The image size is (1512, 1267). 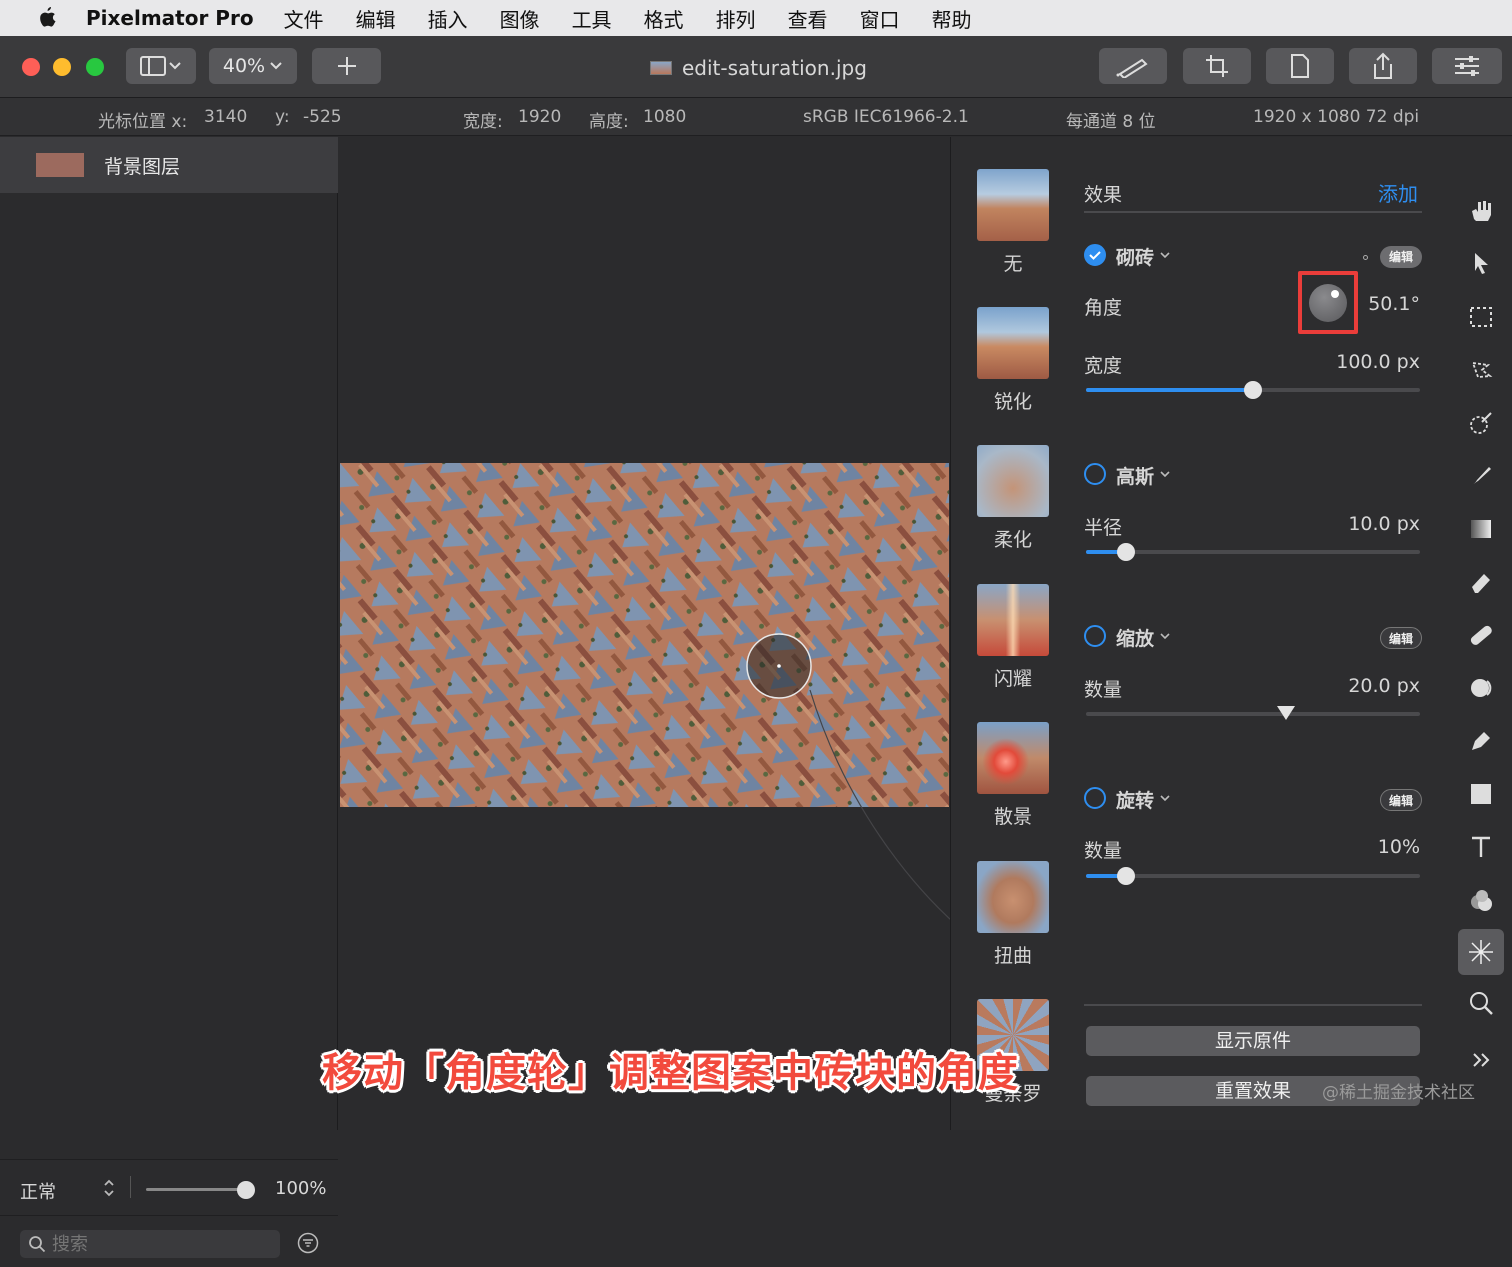 I want to click on angle-wheel, so click(x=1328, y=303).